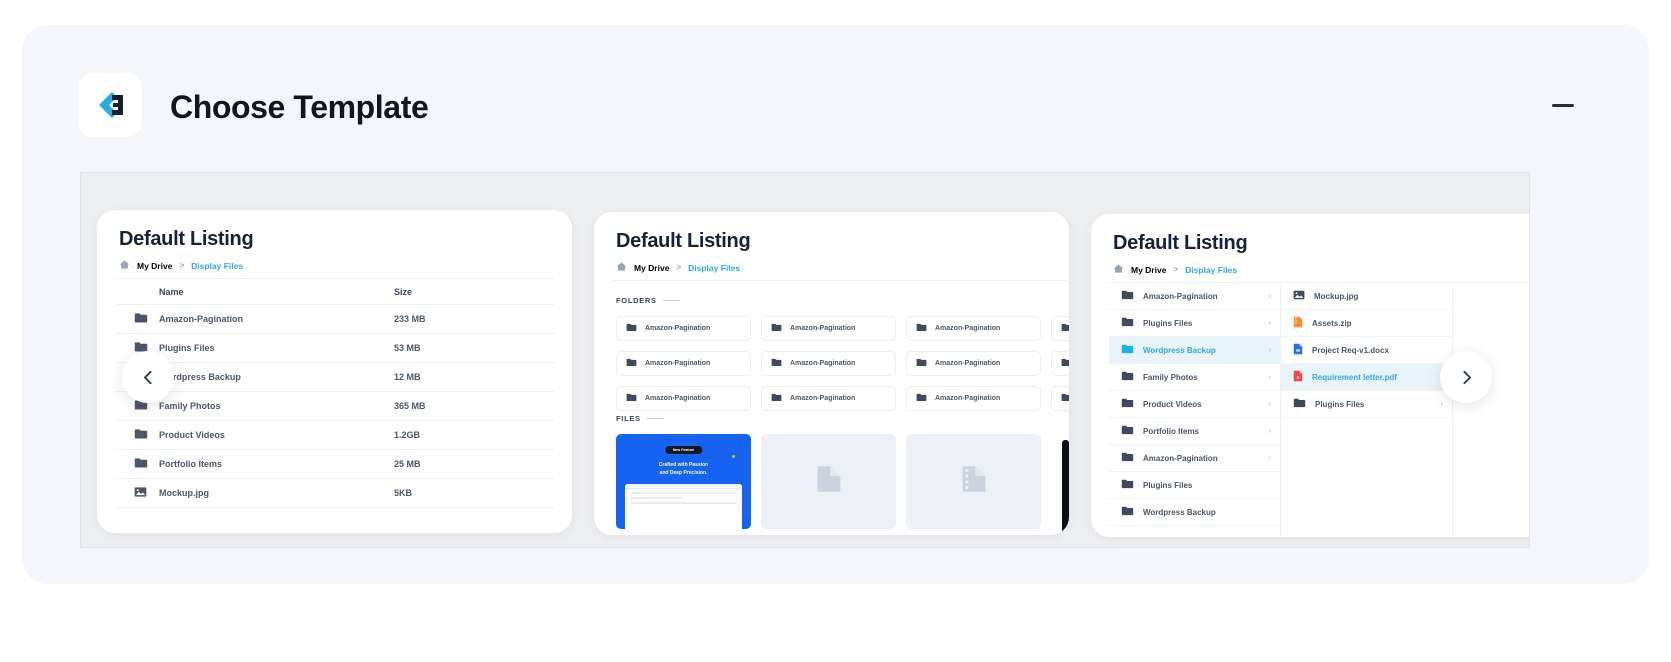 The width and height of the screenshot is (1671, 662). I want to click on zip-file-icon, so click(1298, 323).